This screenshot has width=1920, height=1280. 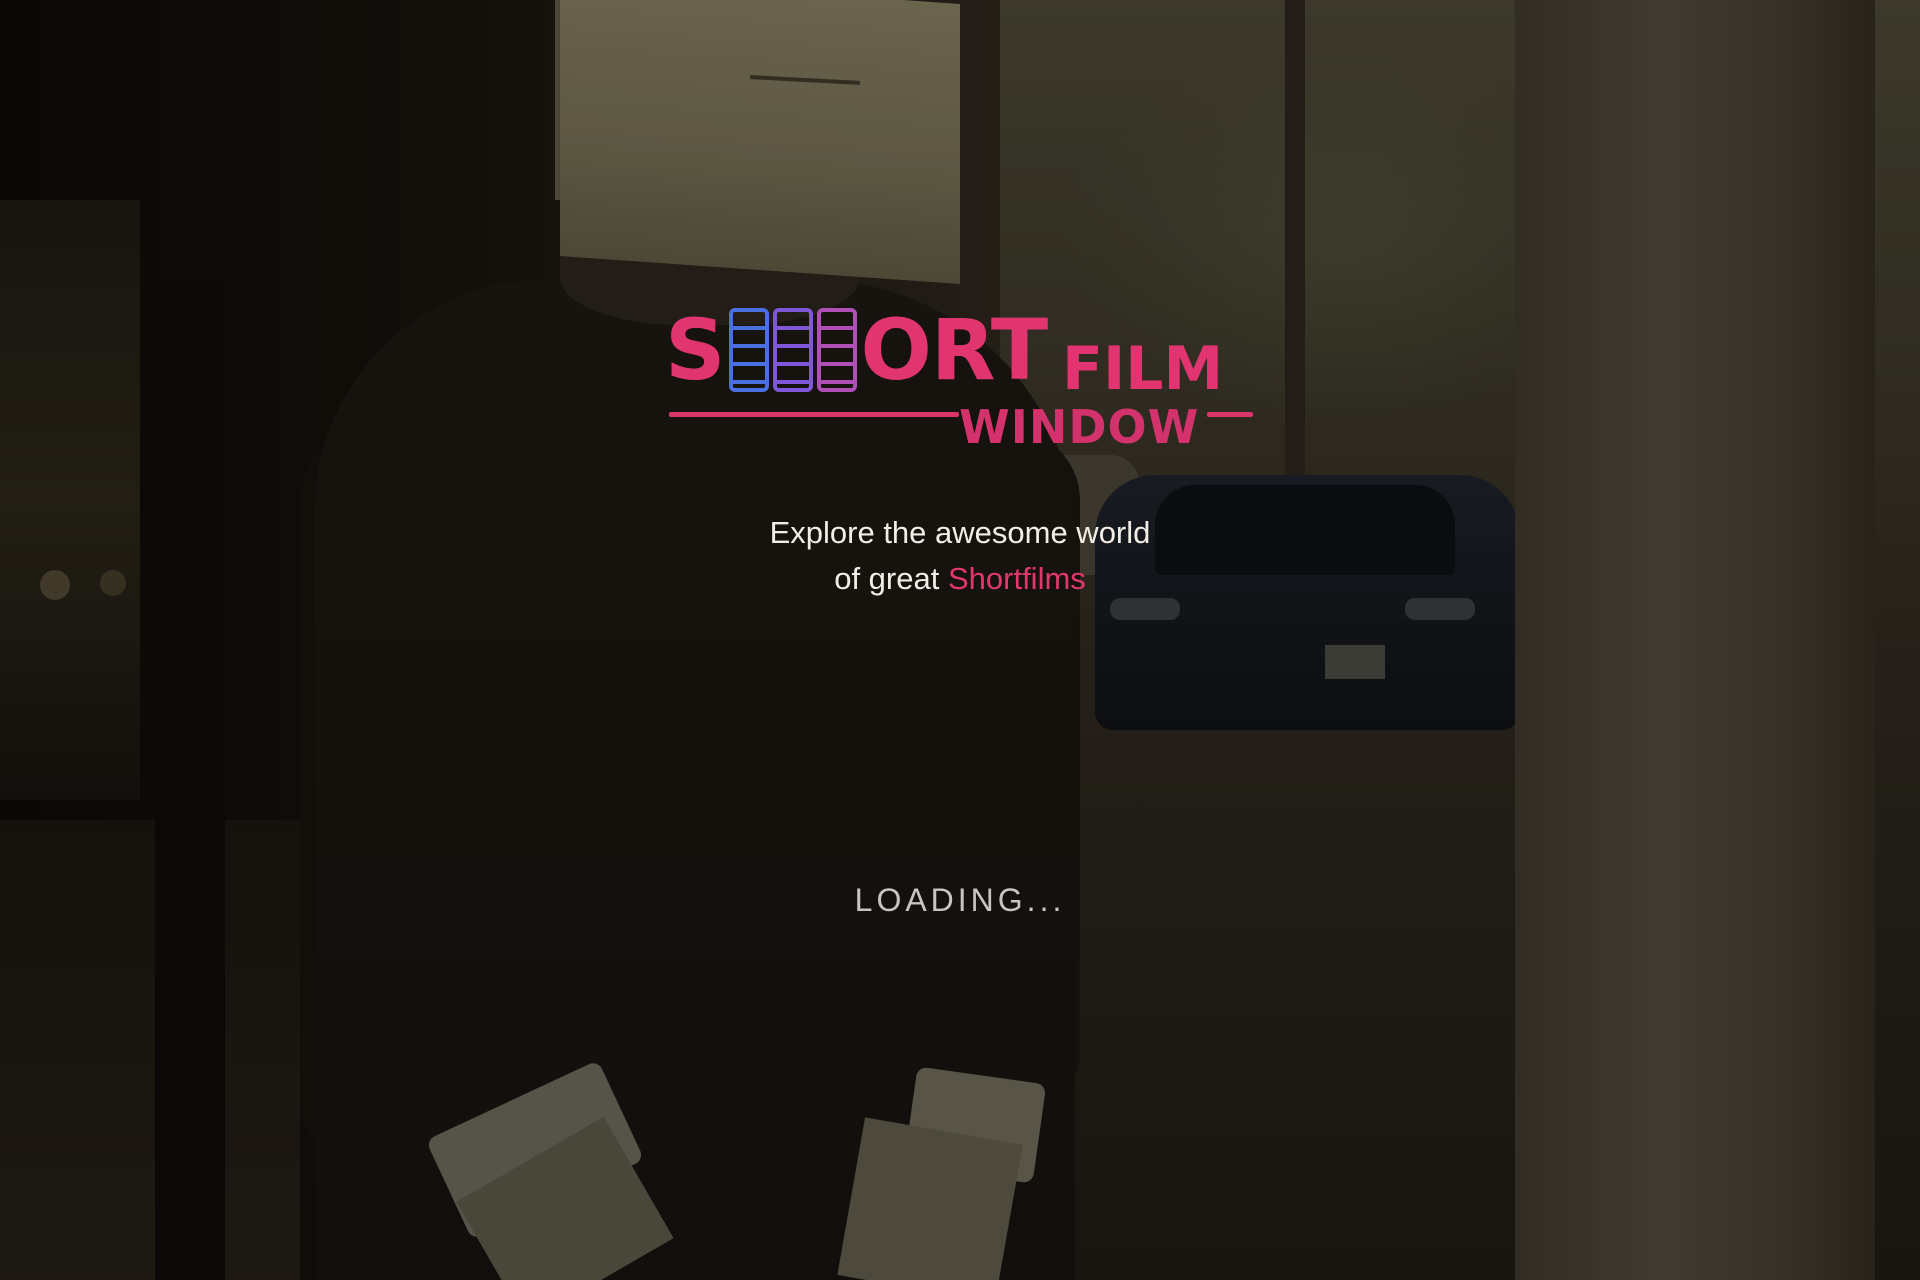 I want to click on brand-logo: S ORT FILM WINDOW, so click(x=960, y=382).